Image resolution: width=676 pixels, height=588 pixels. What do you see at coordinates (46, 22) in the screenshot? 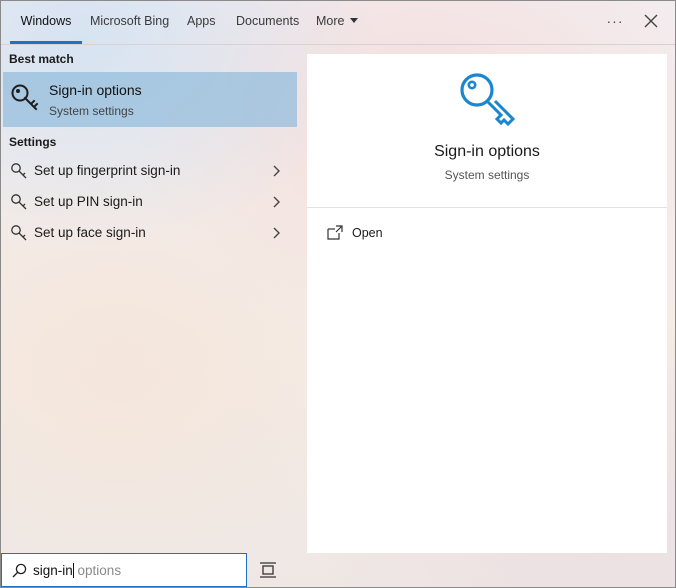
I see `tab-windows: Windows` at bounding box center [46, 22].